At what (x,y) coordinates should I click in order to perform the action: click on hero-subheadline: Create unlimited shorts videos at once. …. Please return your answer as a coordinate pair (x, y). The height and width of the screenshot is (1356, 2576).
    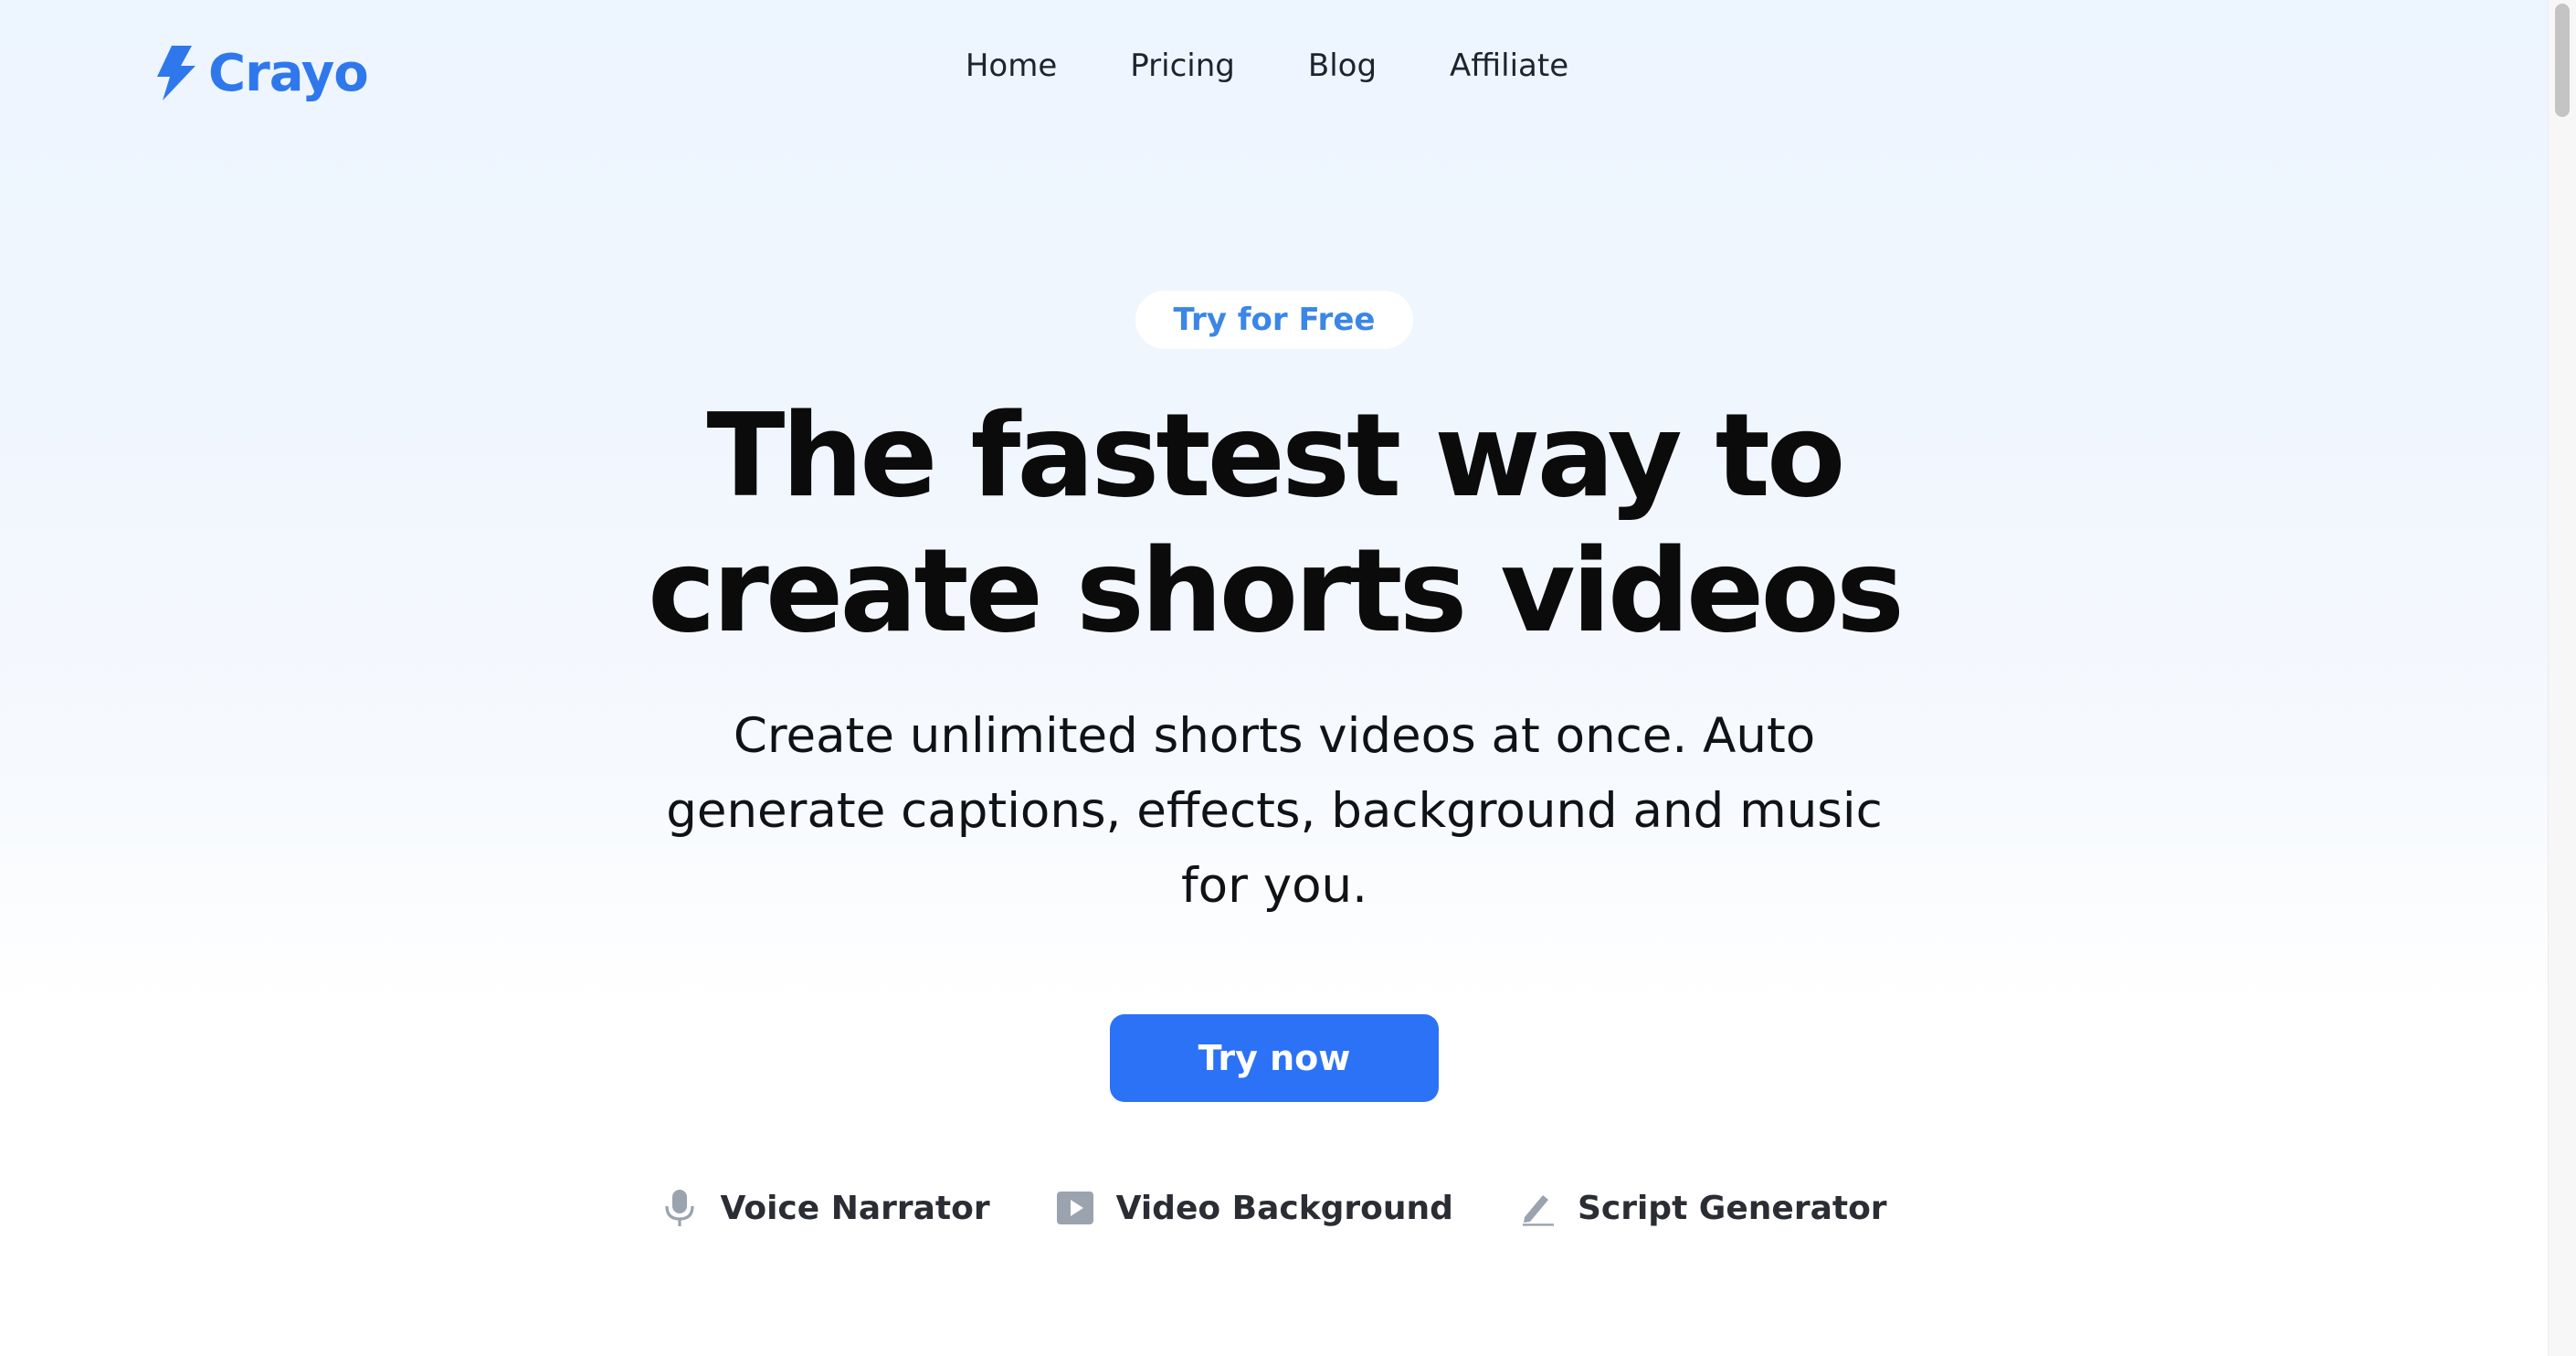
    Looking at the image, I should click on (1275, 811).